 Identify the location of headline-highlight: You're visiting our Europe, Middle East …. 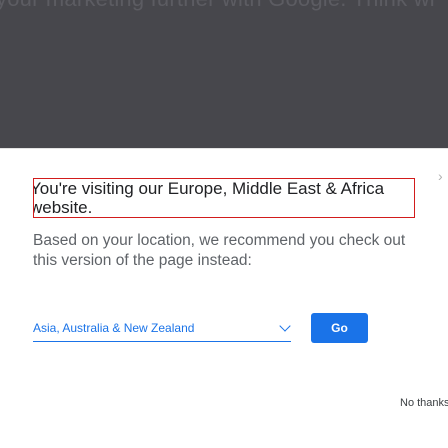
(224, 198).